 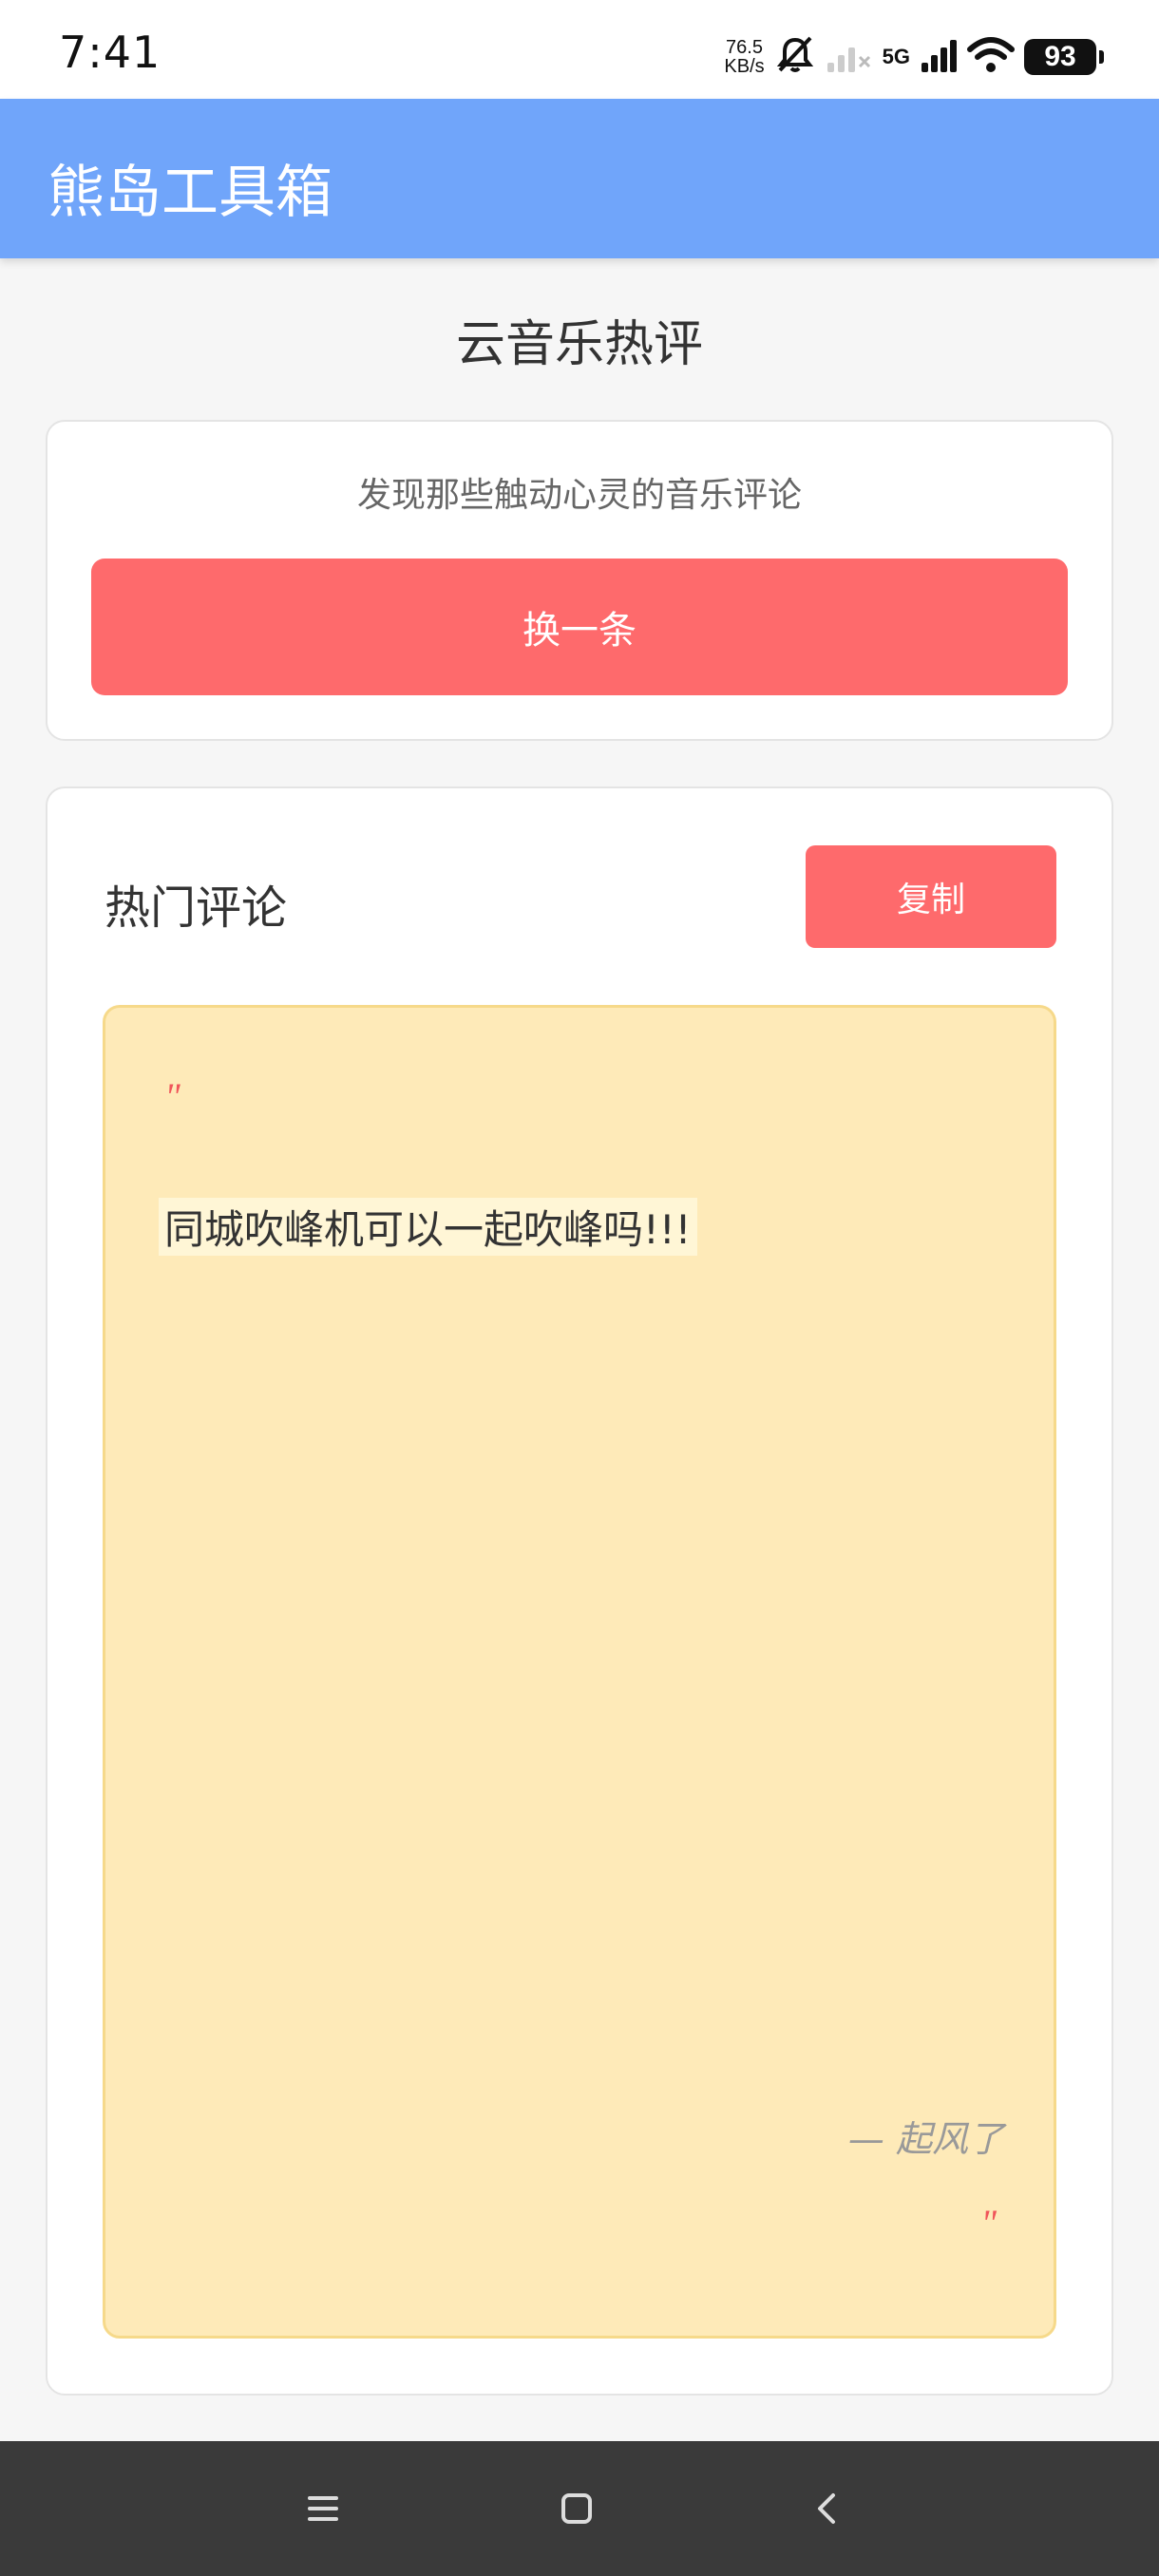 I want to click on app-title: 熊岛工具箱, so click(x=190, y=193).